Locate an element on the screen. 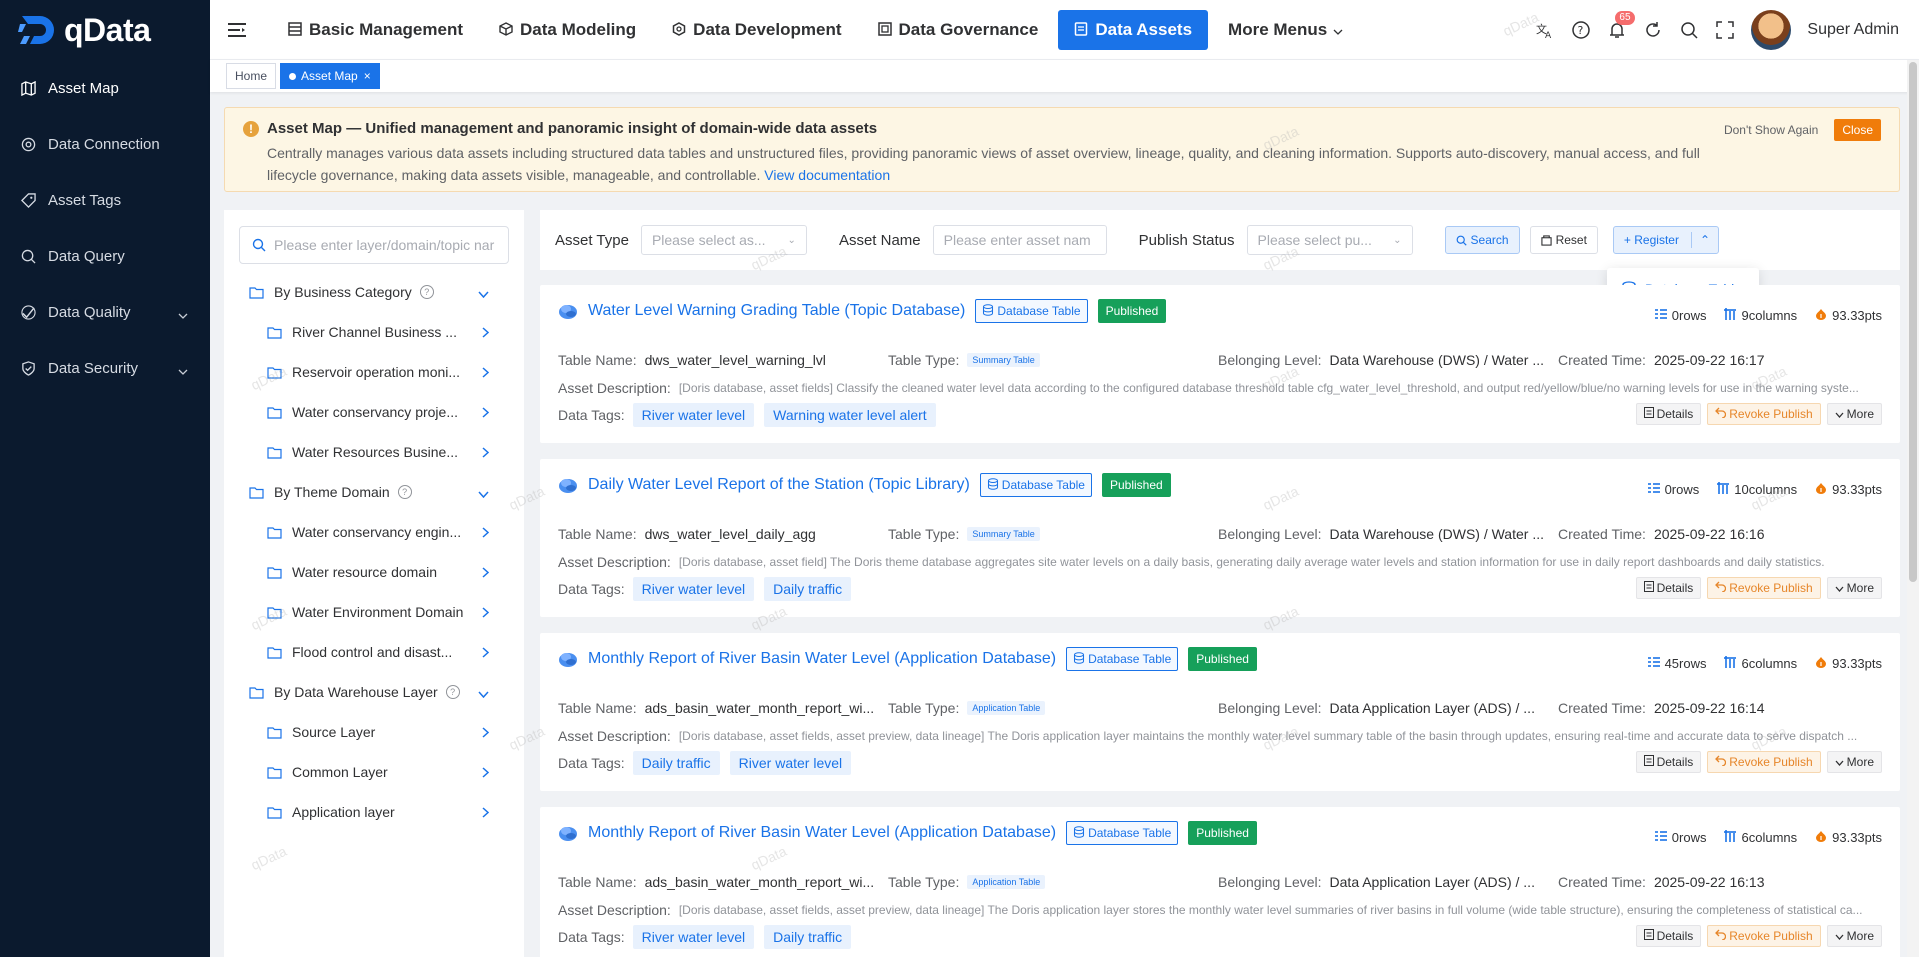 The image size is (1919, 957). tree-search-input: Please enter layer/domain/topic nar is located at coordinates (374, 245).